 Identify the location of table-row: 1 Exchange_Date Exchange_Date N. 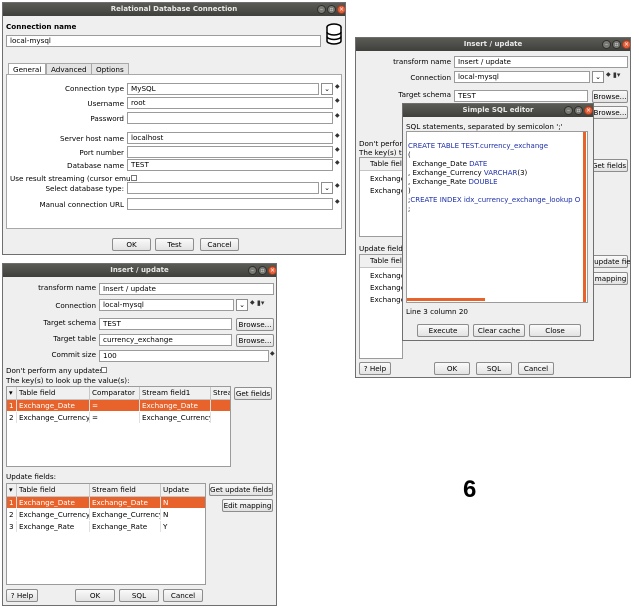
(106, 502).